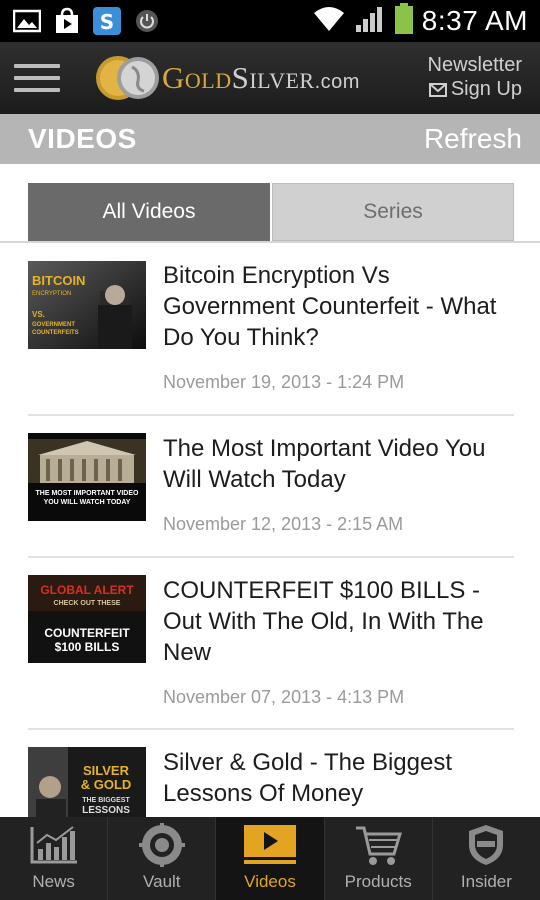  I want to click on goldsilver-logo: GoldSilver.com, so click(227, 78).